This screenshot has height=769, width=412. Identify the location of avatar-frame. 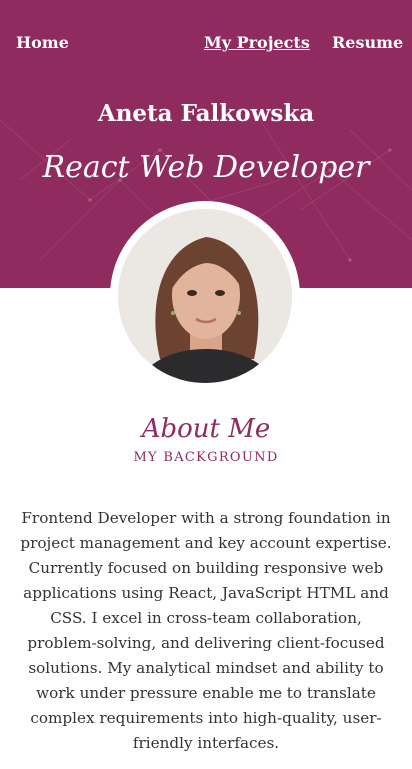
(205, 296).